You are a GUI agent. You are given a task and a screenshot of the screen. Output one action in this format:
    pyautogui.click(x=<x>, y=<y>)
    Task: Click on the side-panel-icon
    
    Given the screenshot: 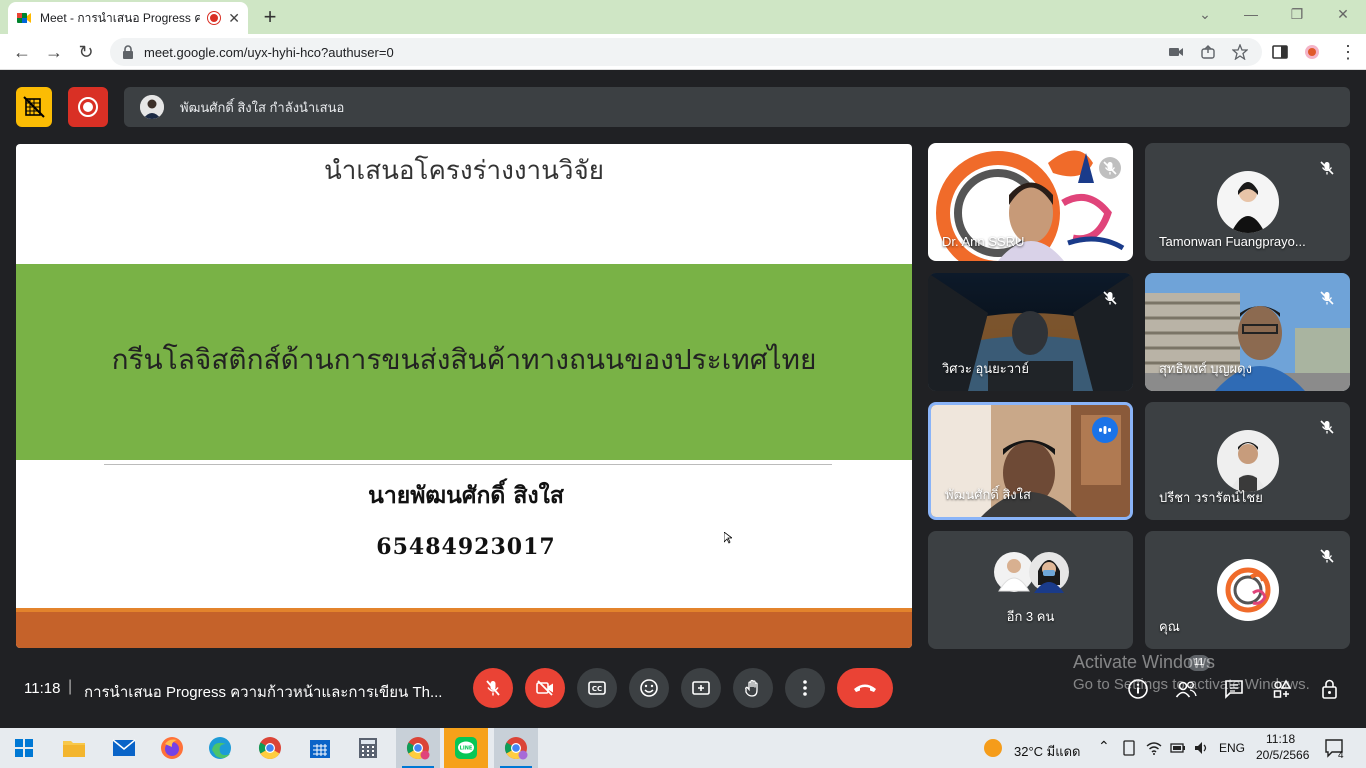 What is the action you would take?
    pyautogui.click(x=1280, y=52)
    